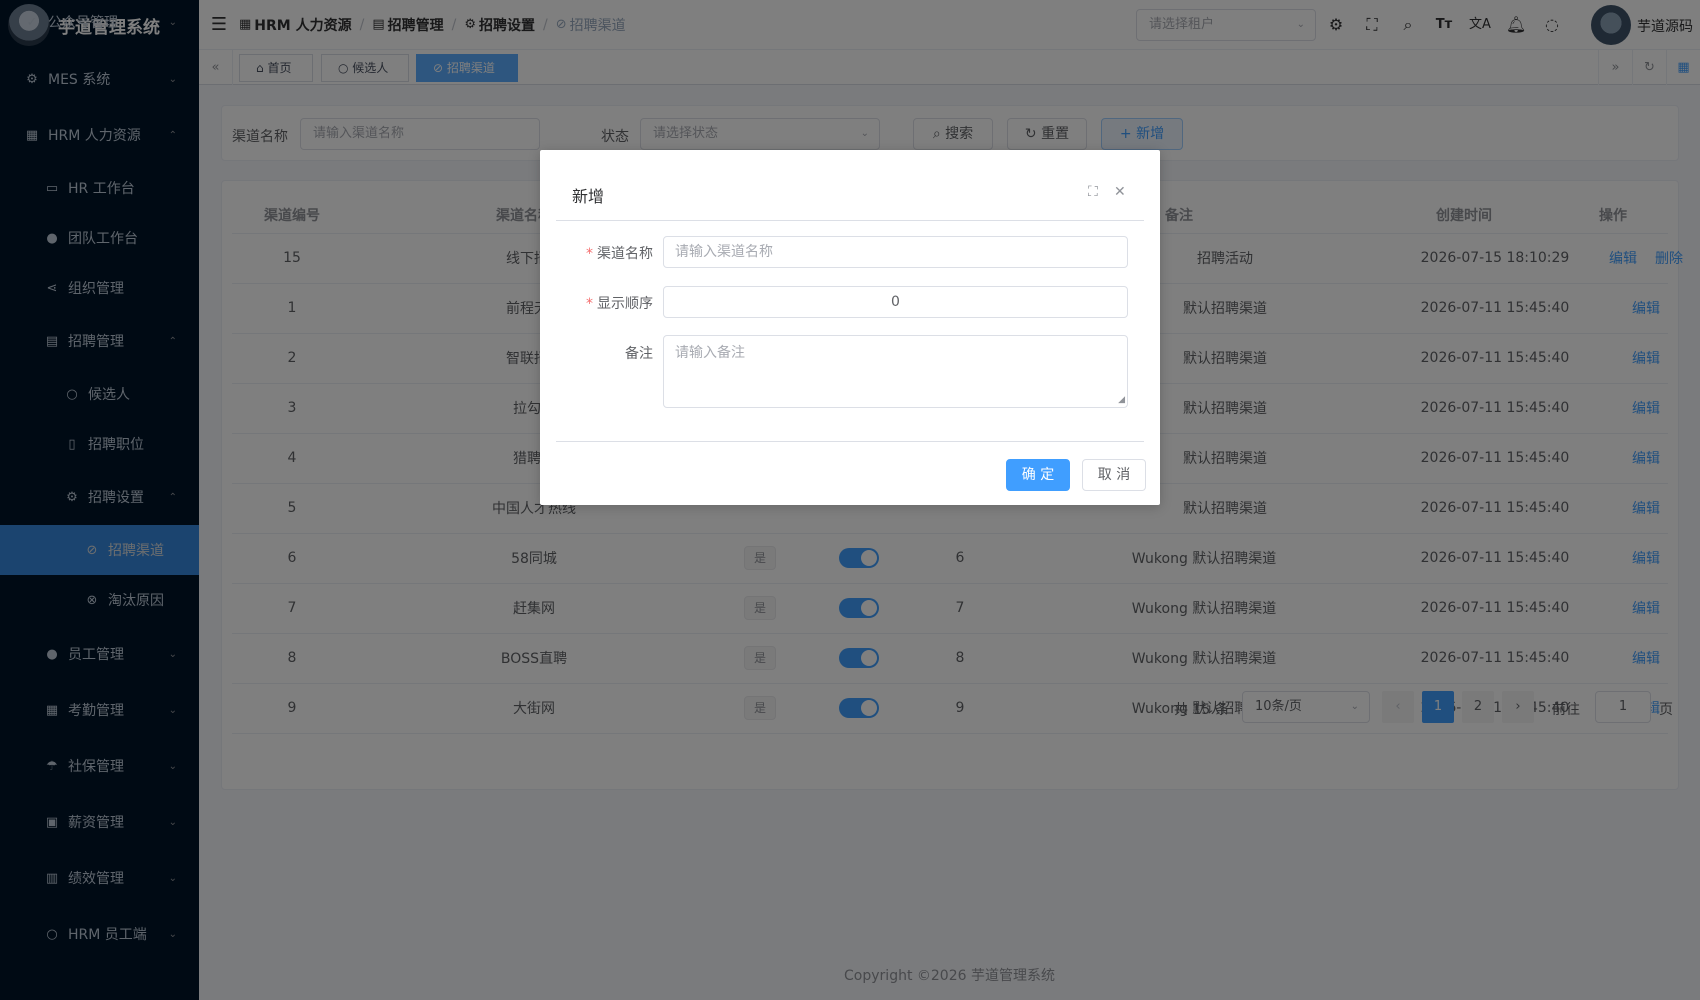  I want to click on channel-name-field: 请输入渠道名称, so click(895, 252).